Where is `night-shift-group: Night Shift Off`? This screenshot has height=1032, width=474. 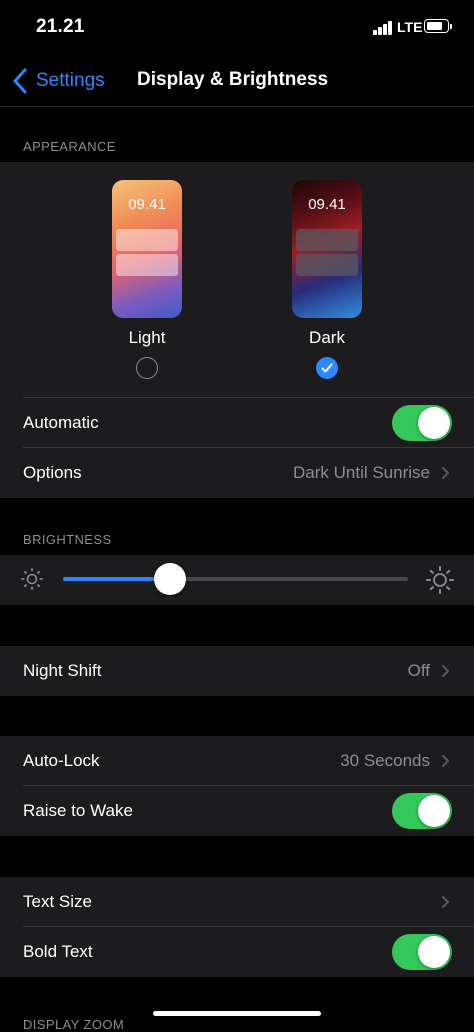
night-shift-group: Night Shift Off is located at coordinates (237, 671).